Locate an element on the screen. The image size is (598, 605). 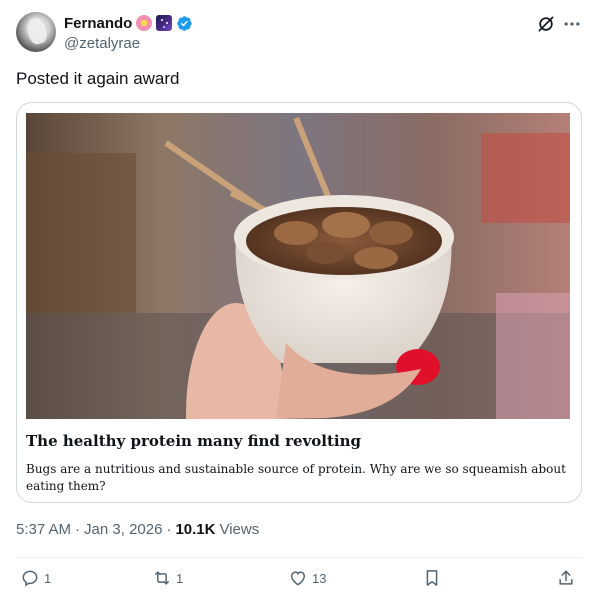
reply-count: 1 is located at coordinates (48, 578).